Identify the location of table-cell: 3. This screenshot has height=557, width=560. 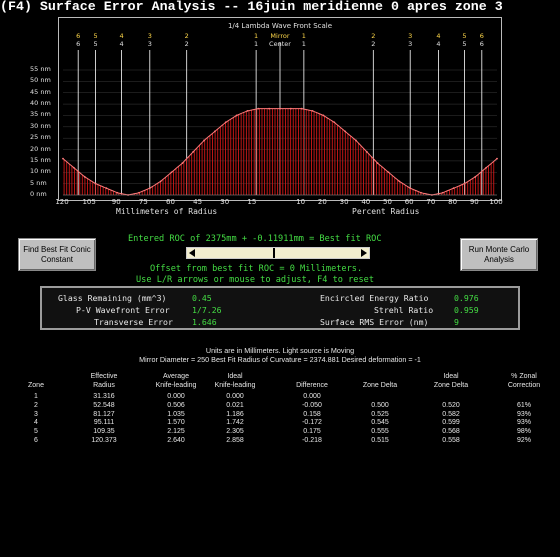
(36, 414).